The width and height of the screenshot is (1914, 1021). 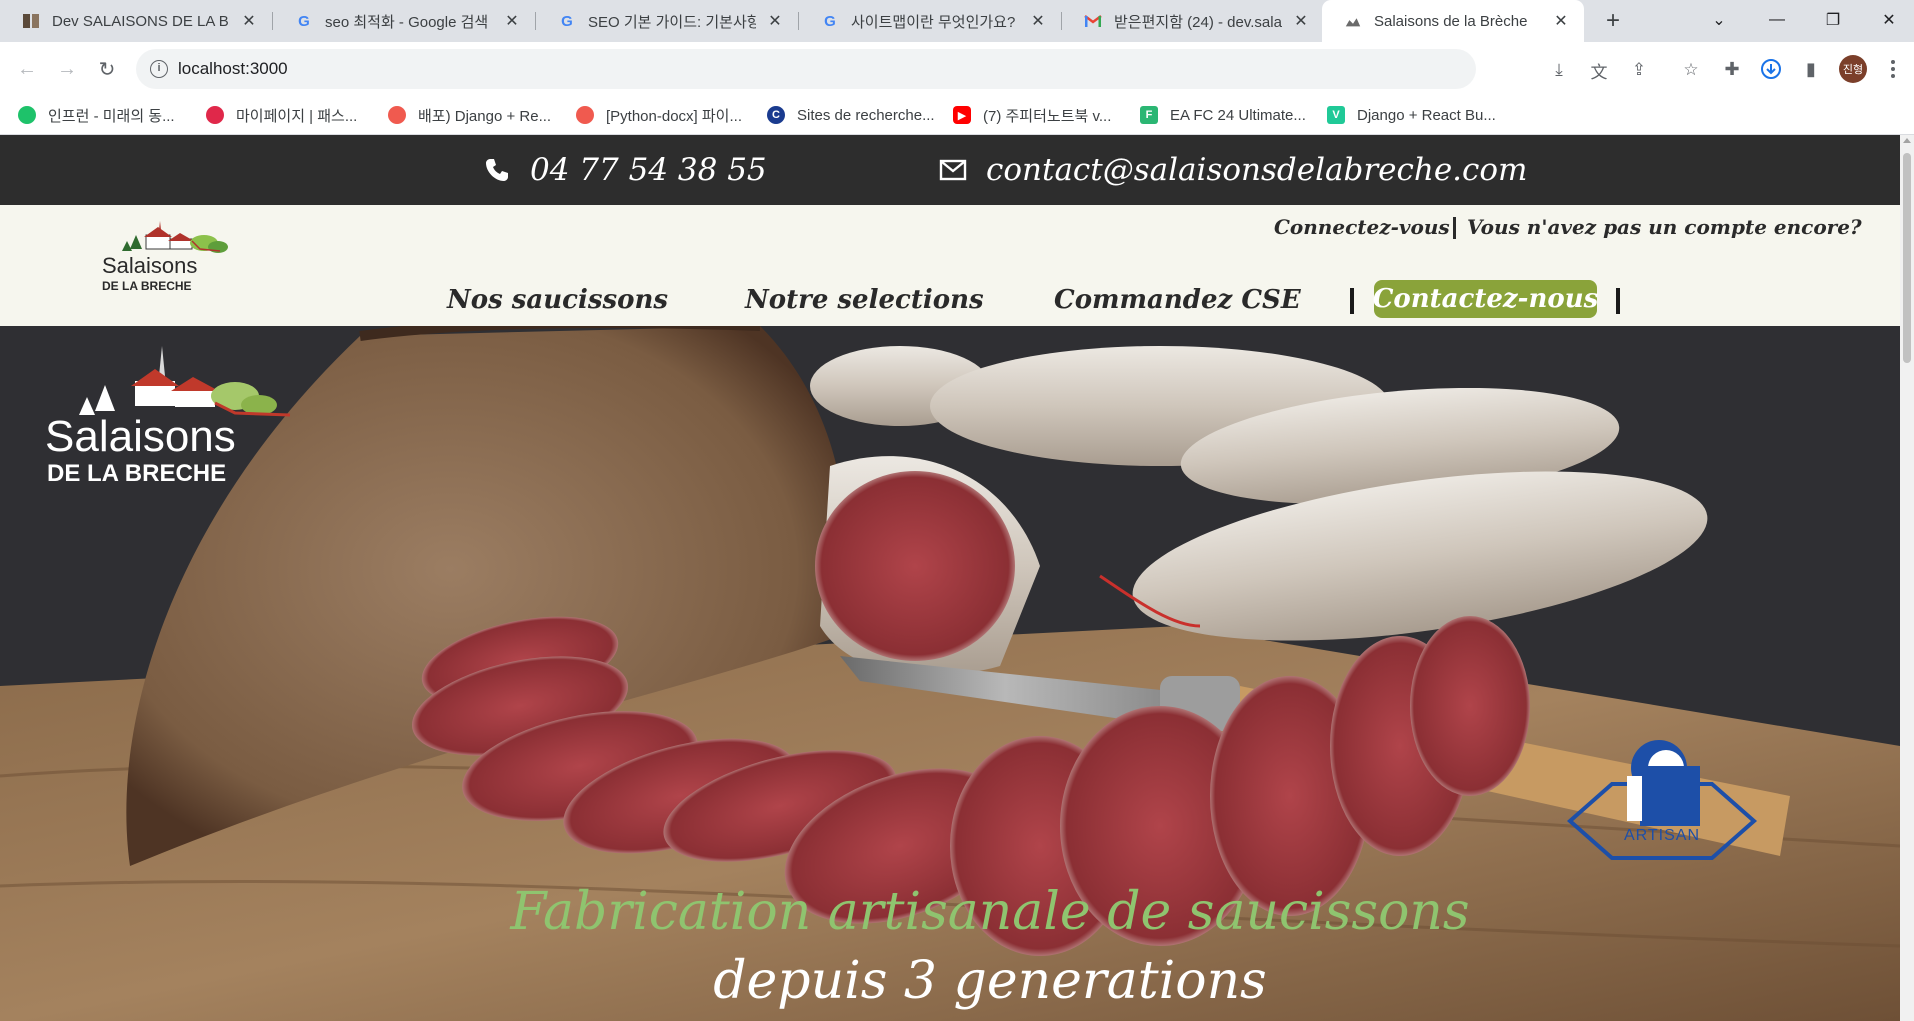 I want to click on new-tab-button: +, so click(x=1613, y=21).